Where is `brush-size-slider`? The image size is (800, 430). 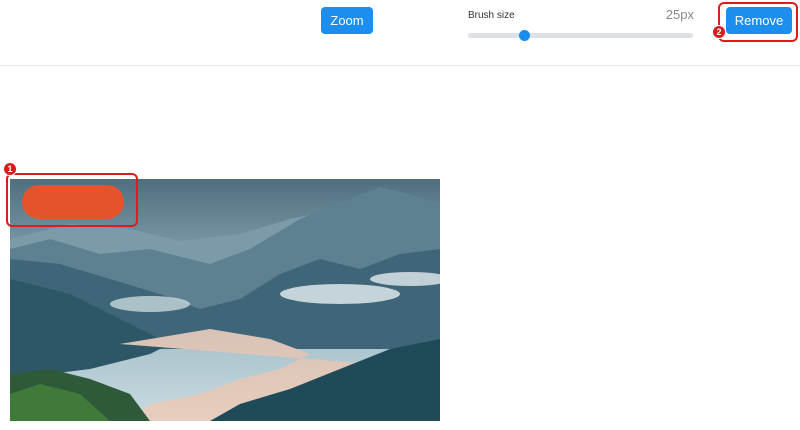 brush-size-slider is located at coordinates (580, 35).